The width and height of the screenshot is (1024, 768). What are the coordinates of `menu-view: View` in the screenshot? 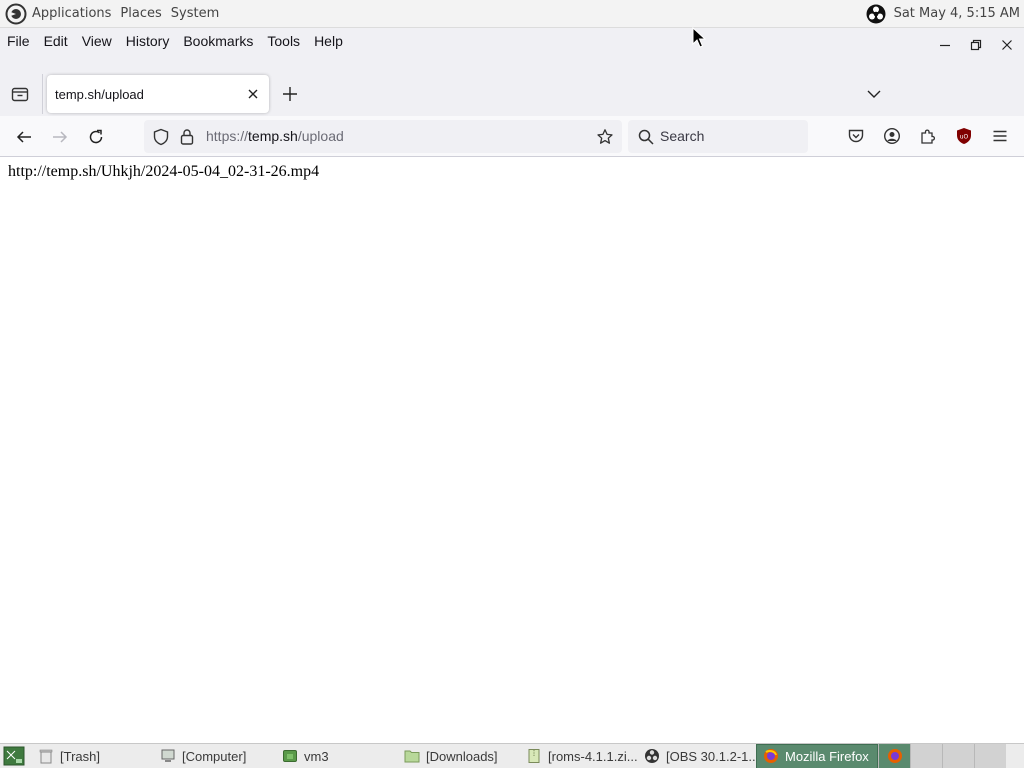 It's located at (97, 41).